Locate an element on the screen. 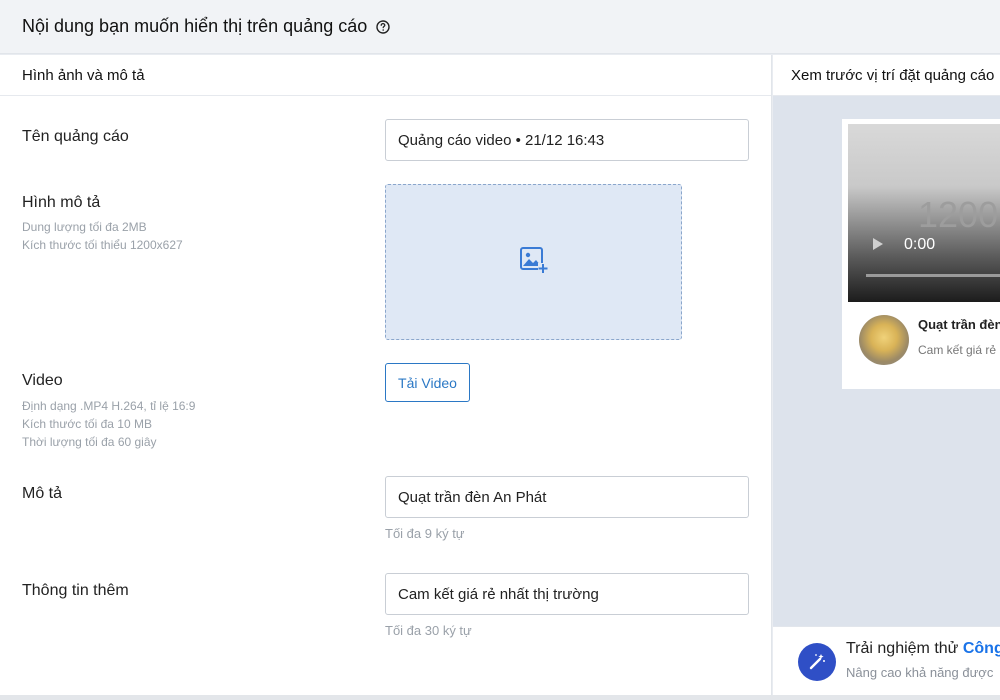  video-hint-duration: Thời lượng tối đa 60 giây is located at coordinates (89, 442).